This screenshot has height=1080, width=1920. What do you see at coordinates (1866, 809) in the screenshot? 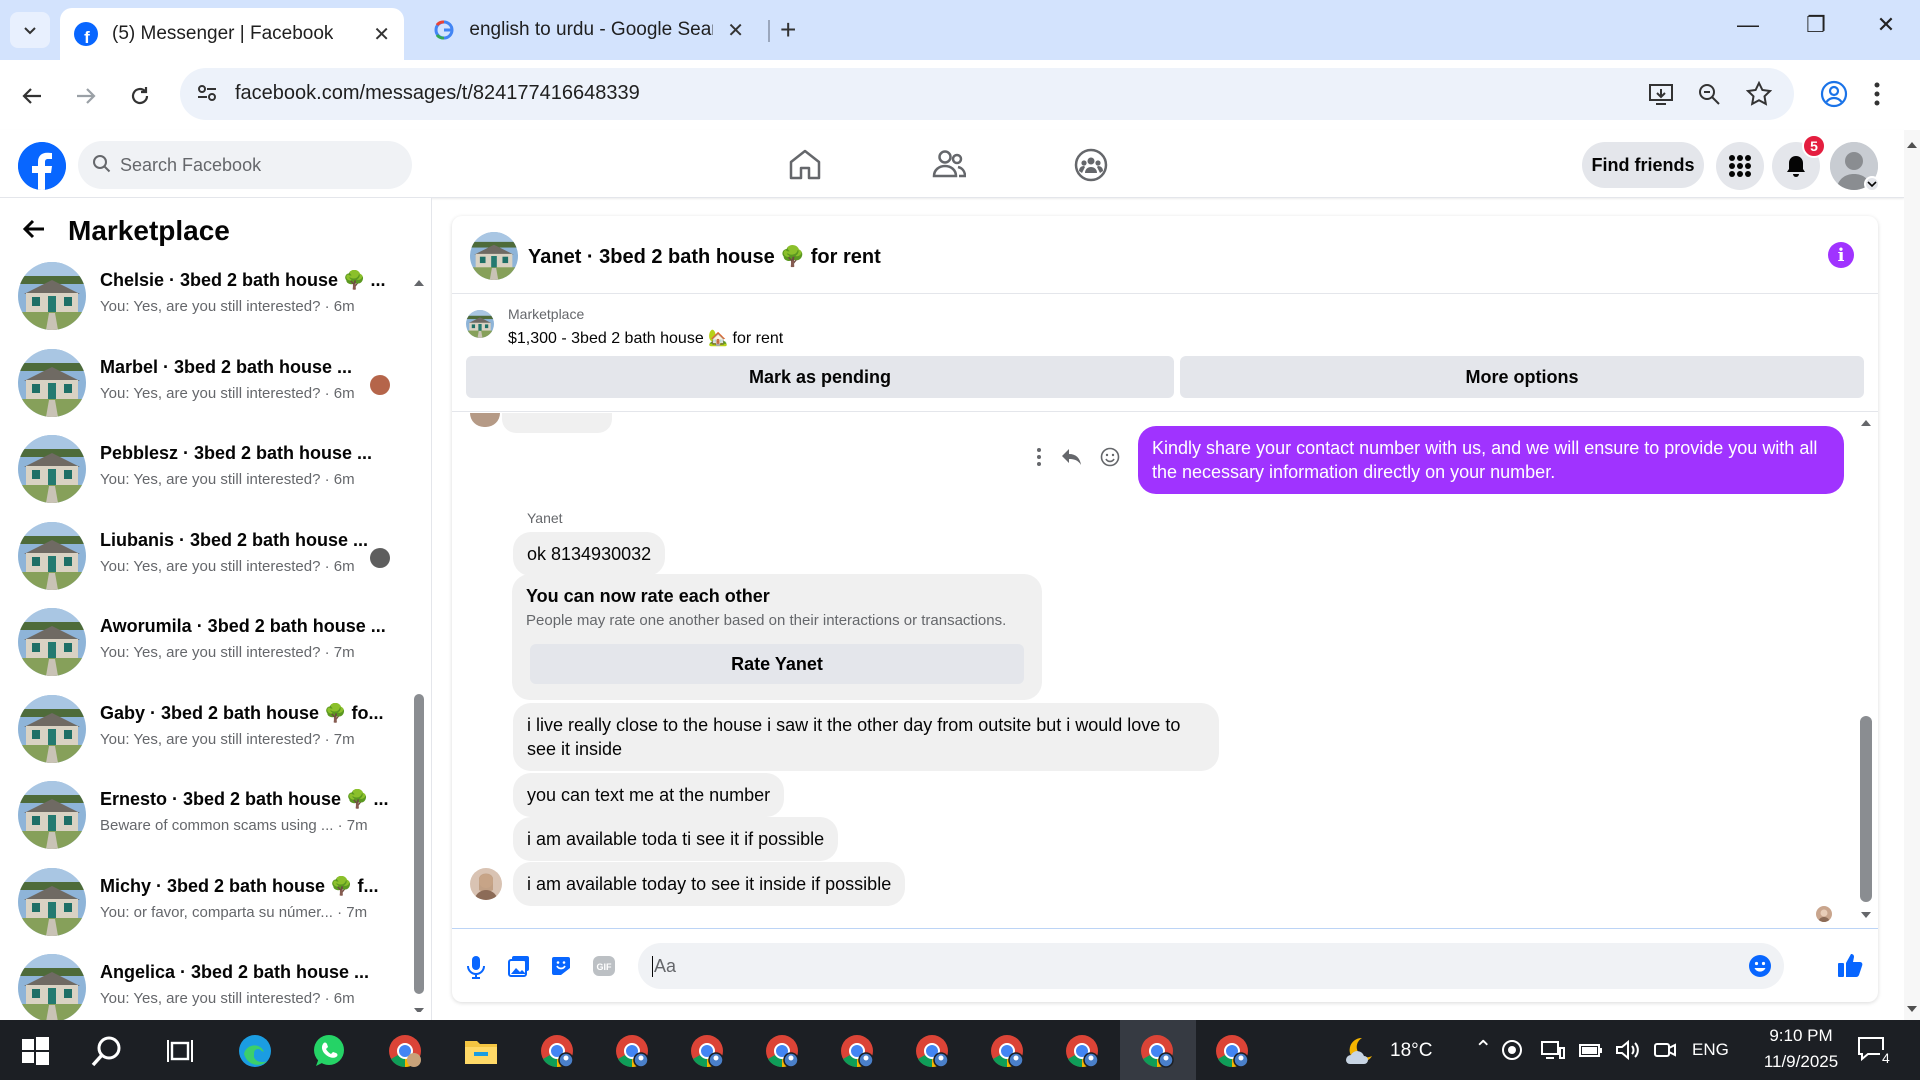
I see `chat-scroll-thumb` at bounding box center [1866, 809].